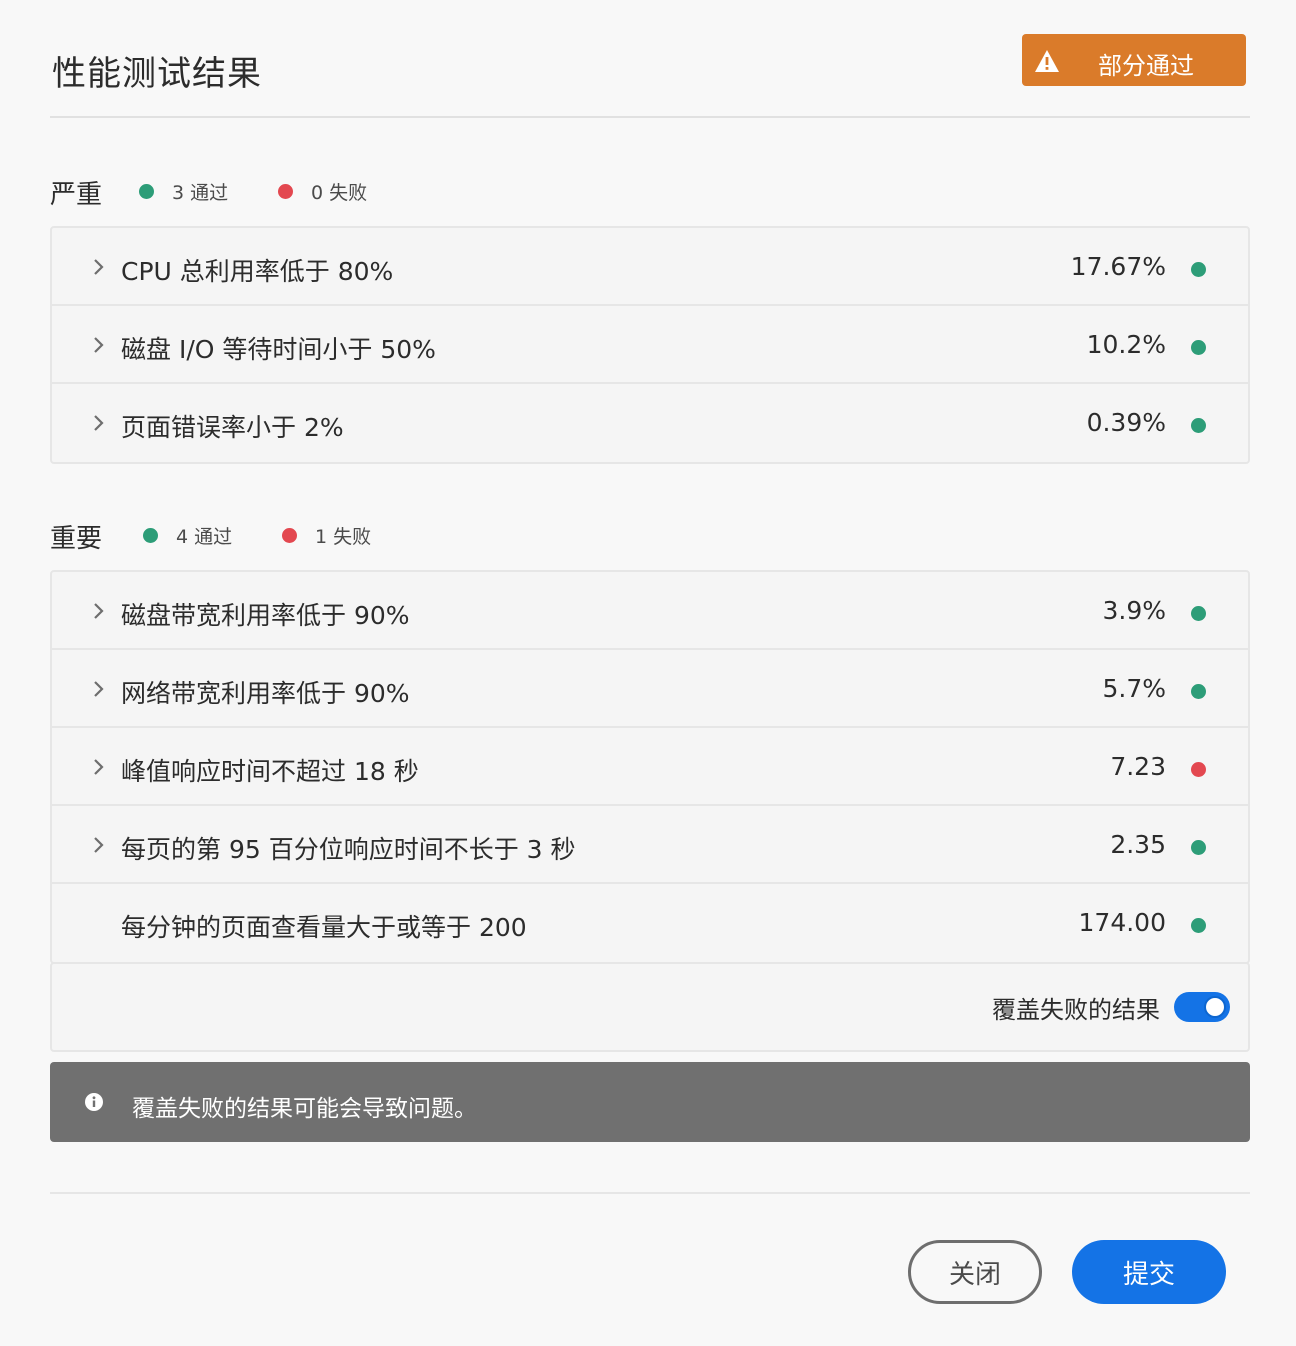  Describe the element at coordinates (157, 74) in the screenshot. I see `page-title: 性能测试结果` at that location.